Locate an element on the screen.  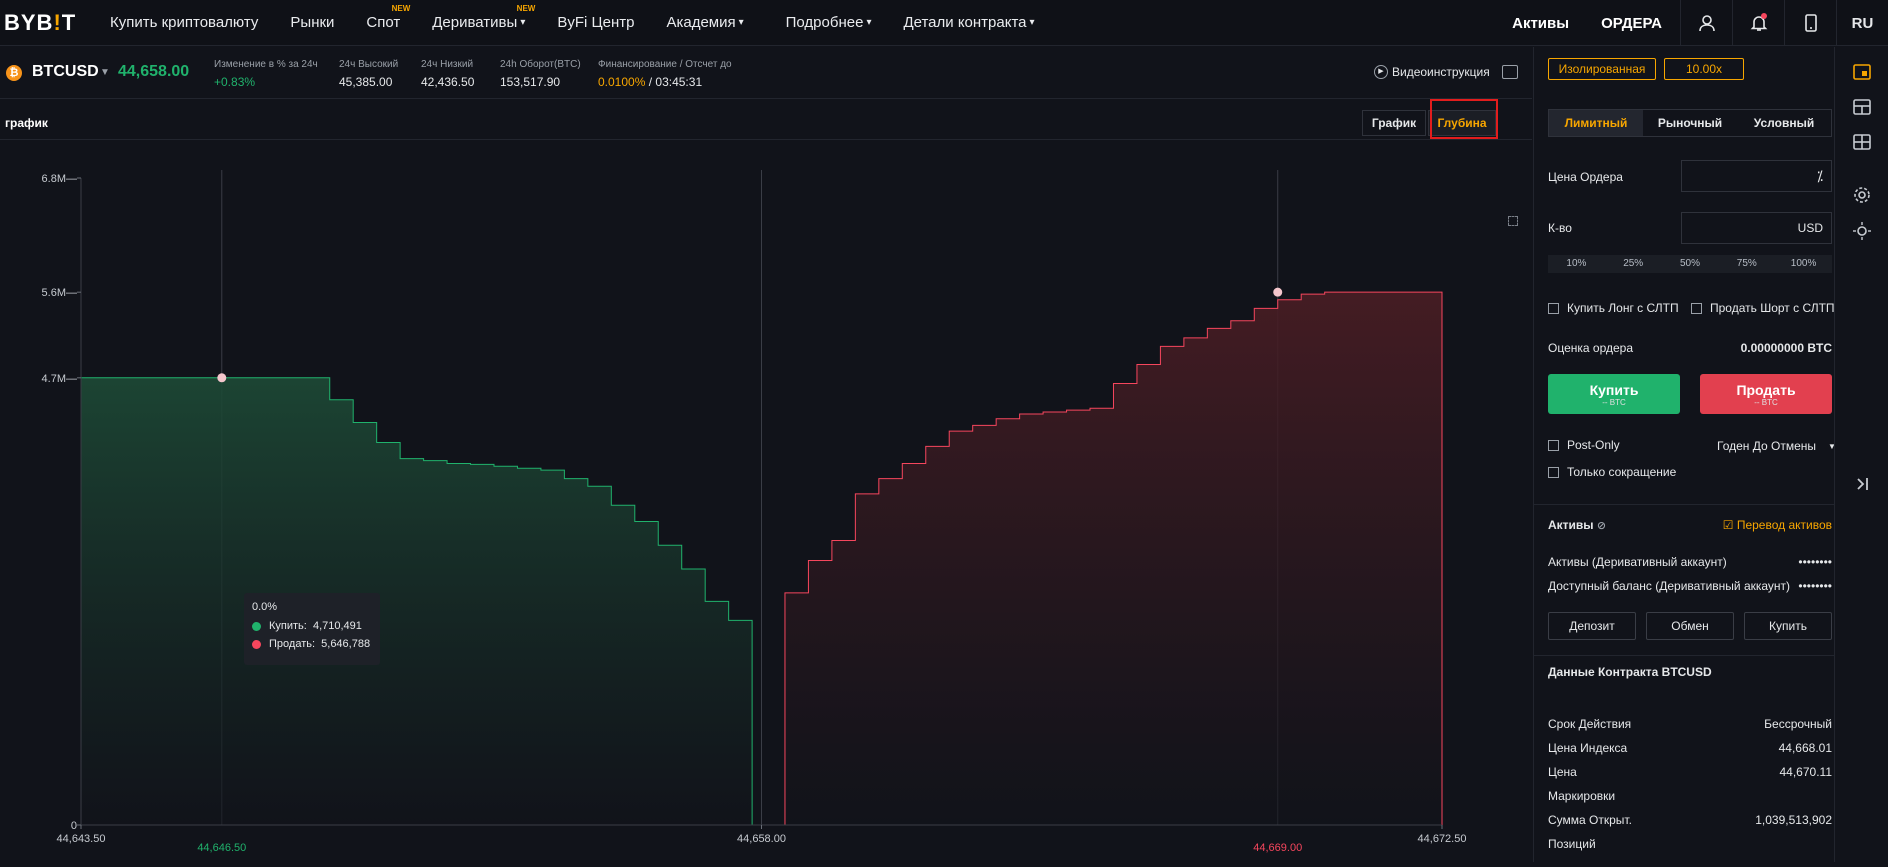
nav-byfi: ByFi Центр is located at coordinates (595, 22).